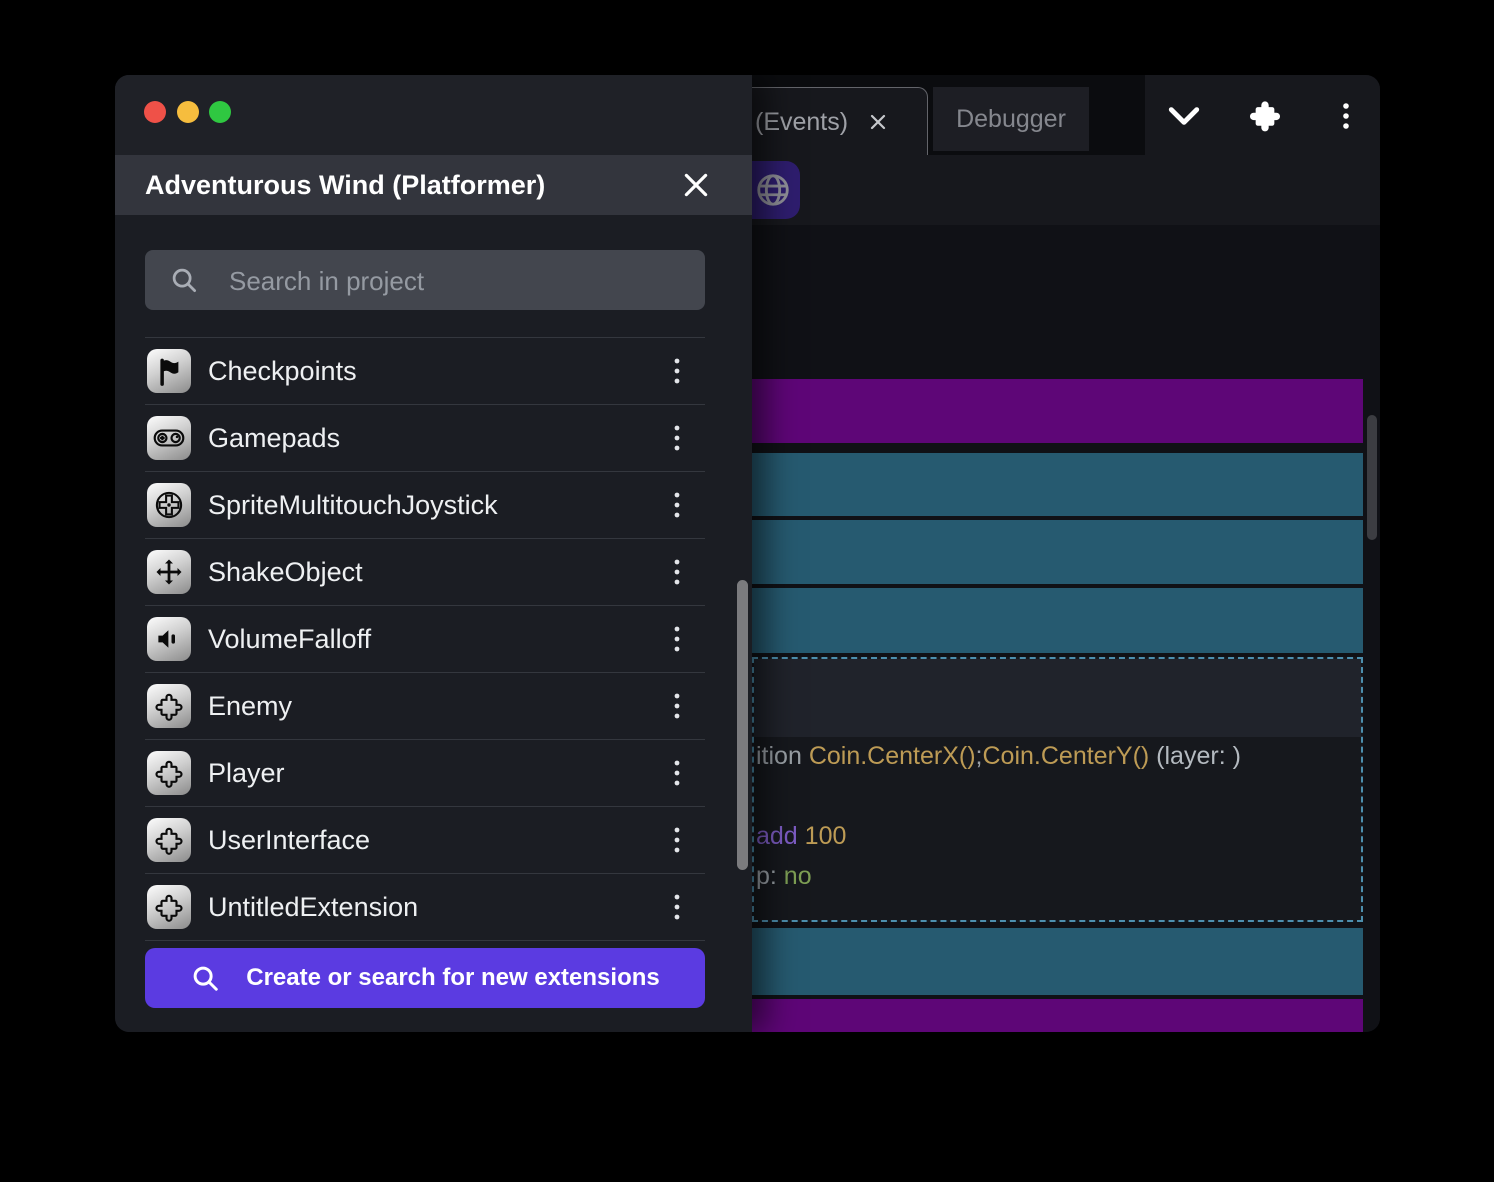 The height and width of the screenshot is (1182, 1494). Describe the element at coordinates (1265, 117) in the screenshot. I see `extensions-puzzle-icon` at that location.